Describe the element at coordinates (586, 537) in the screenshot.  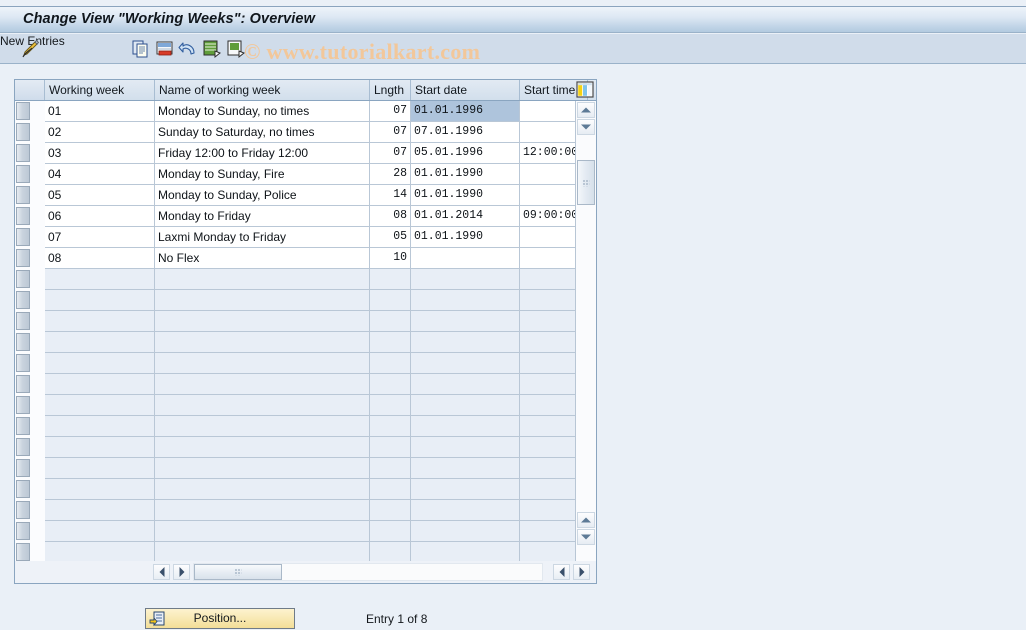
I see `scroll-page-down-button` at that location.